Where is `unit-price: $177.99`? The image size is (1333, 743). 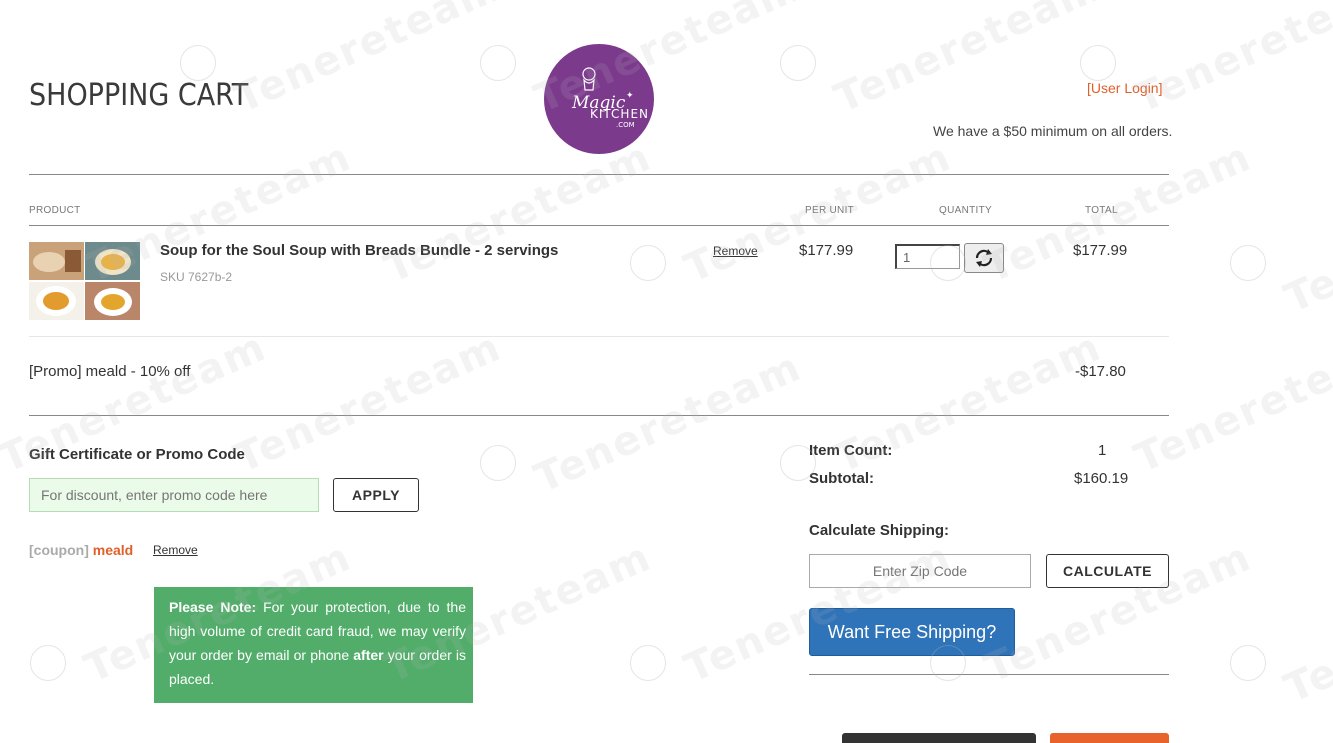
unit-price: $177.99 is located at coordinates (826, 250).